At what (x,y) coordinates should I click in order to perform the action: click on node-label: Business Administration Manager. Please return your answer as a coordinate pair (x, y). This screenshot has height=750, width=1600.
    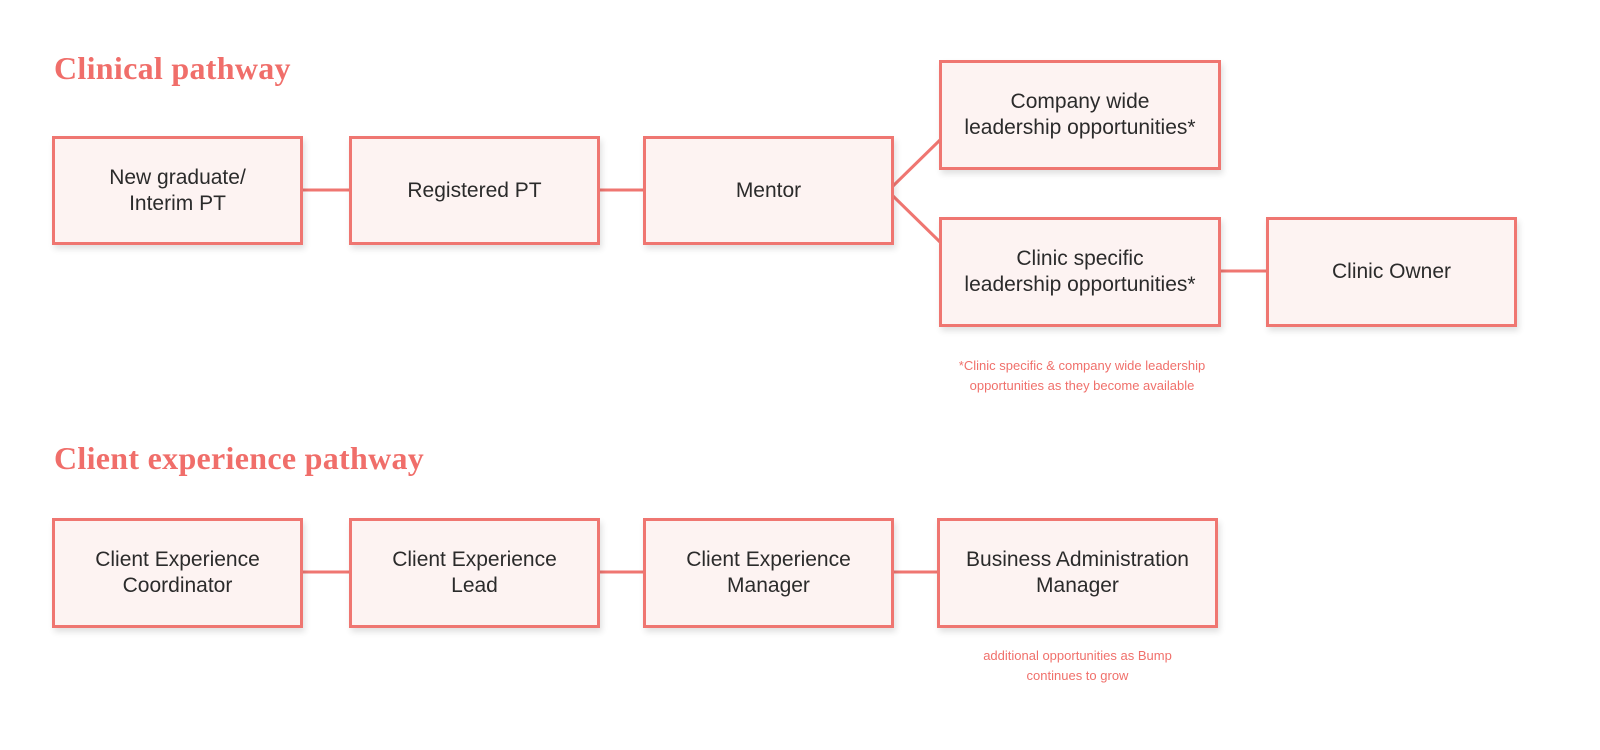
    Looking at the image, I should click on (1077, 572).